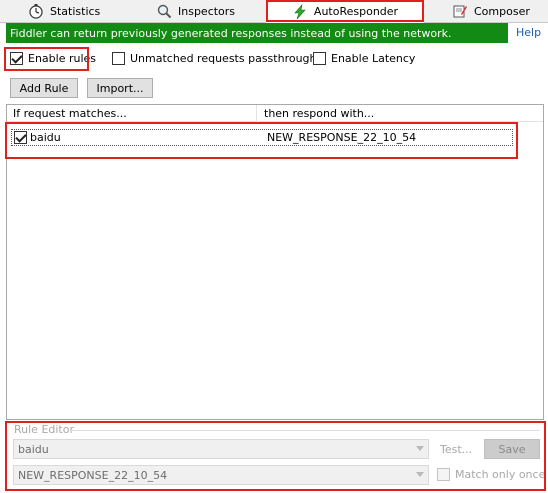 The height and width of the screenshot is (493, 548). I want to click on match-only-once-checkbox: Match only once, so click(491, 474).